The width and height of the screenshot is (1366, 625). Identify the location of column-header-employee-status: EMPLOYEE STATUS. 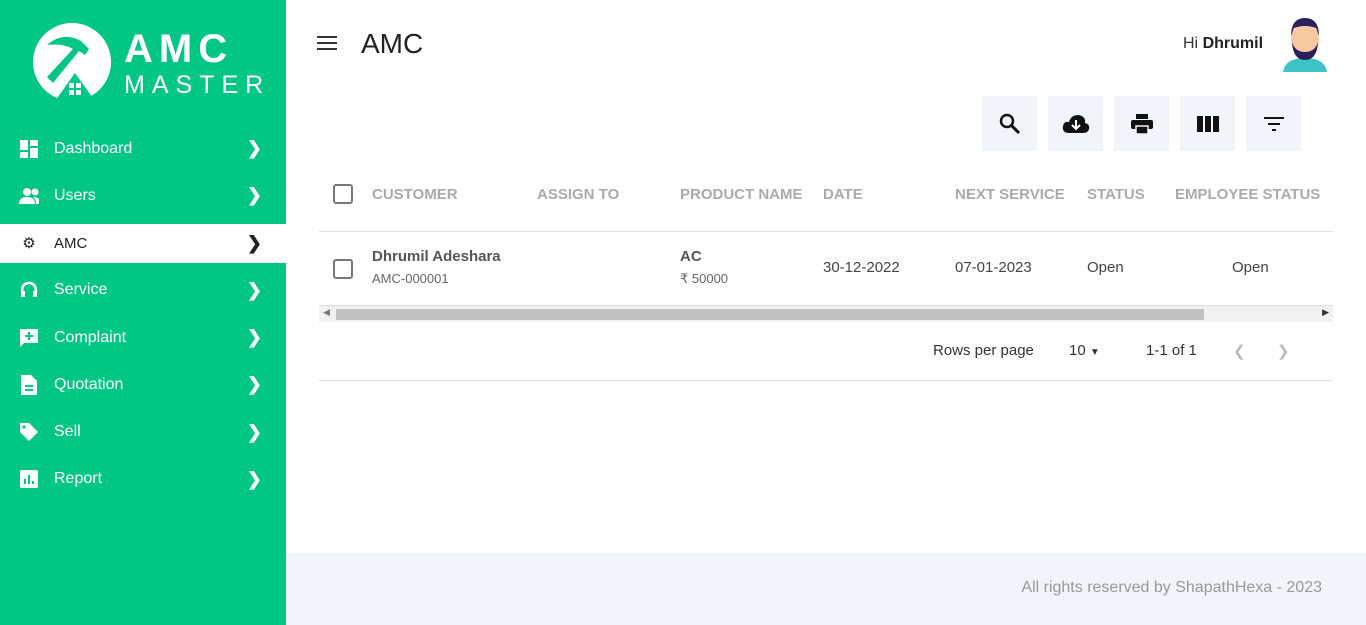
(1247, 194).